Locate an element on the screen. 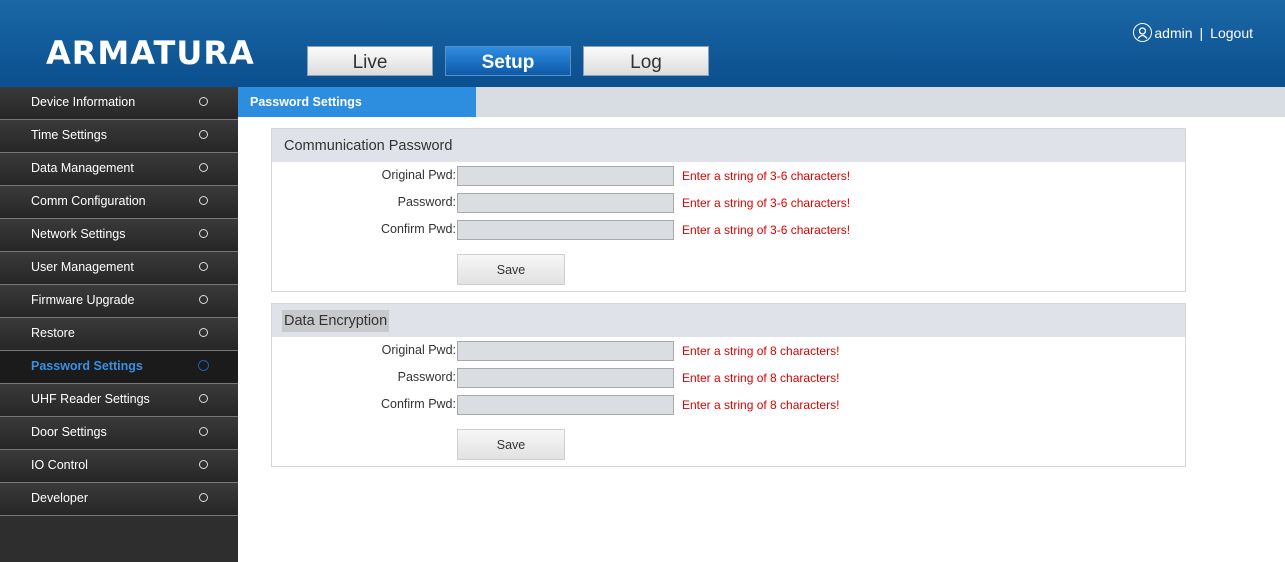 The image size is (1285, 562). sidebar-item-device-information: Device Information is located at coordinates (119, 103).